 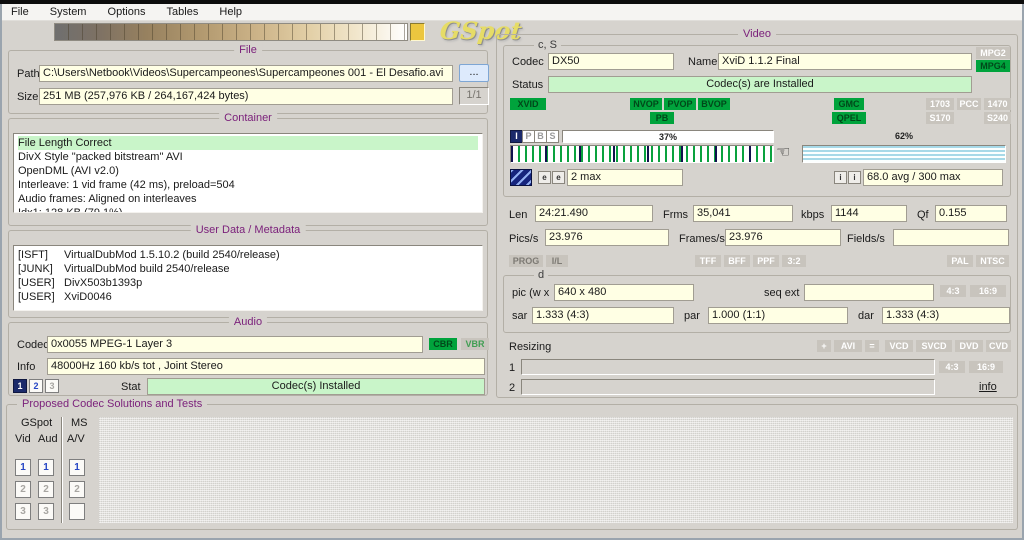 What do you see at coordinates (23, 467) in the screenshot?
I see `gspot-vid-test-1-button: 1` at bounding box center [23, 467].